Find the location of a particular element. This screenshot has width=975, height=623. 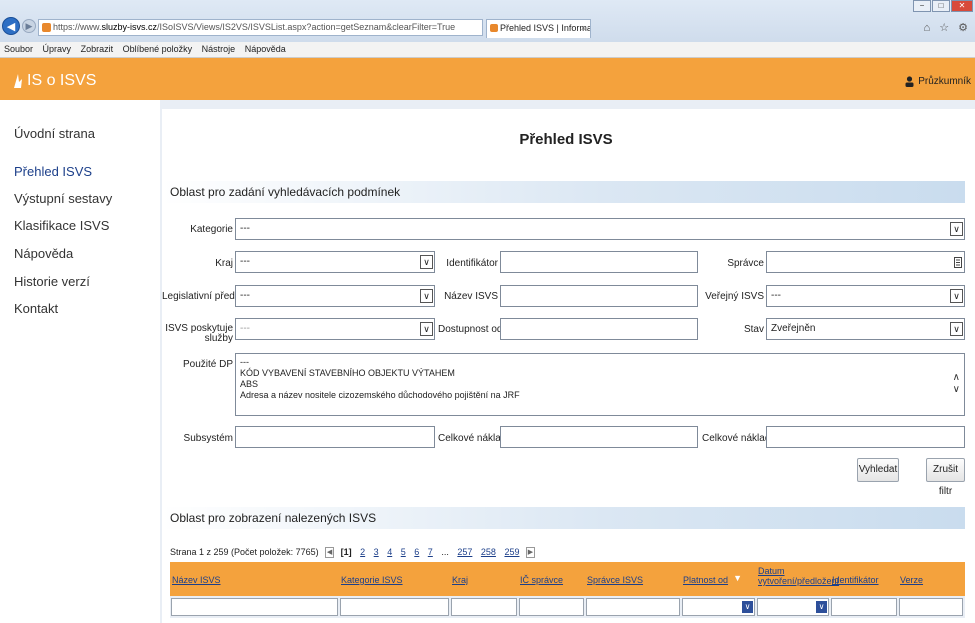

filter-datum-input: ∨ is located at coordinates (793, 607).